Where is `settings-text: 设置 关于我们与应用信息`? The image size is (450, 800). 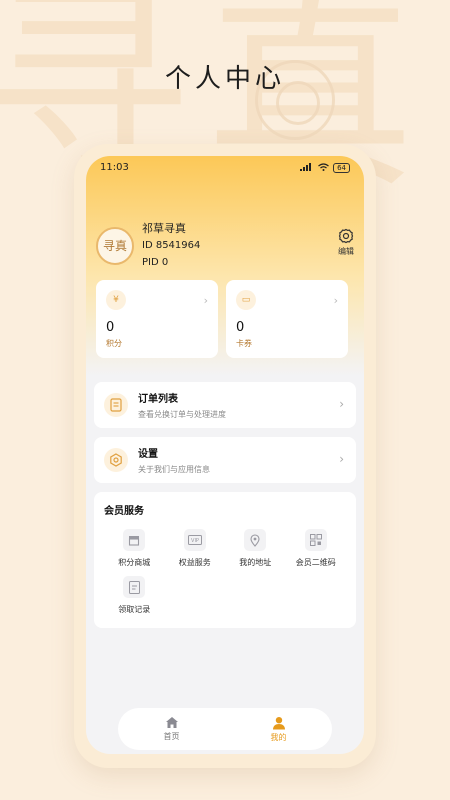 settings-text: 设置 关于我们与应用信息 is located at coordinates (174, 460).